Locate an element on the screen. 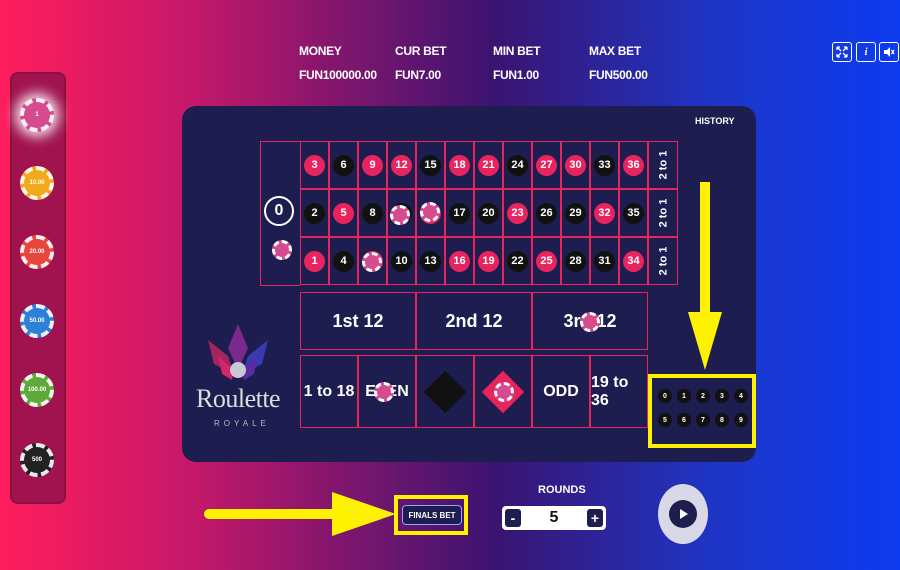 Image resolution: width=900 pixels, height=570 pixels. column-bet-2: 2 to 1 is located at coordinates (663, 213).